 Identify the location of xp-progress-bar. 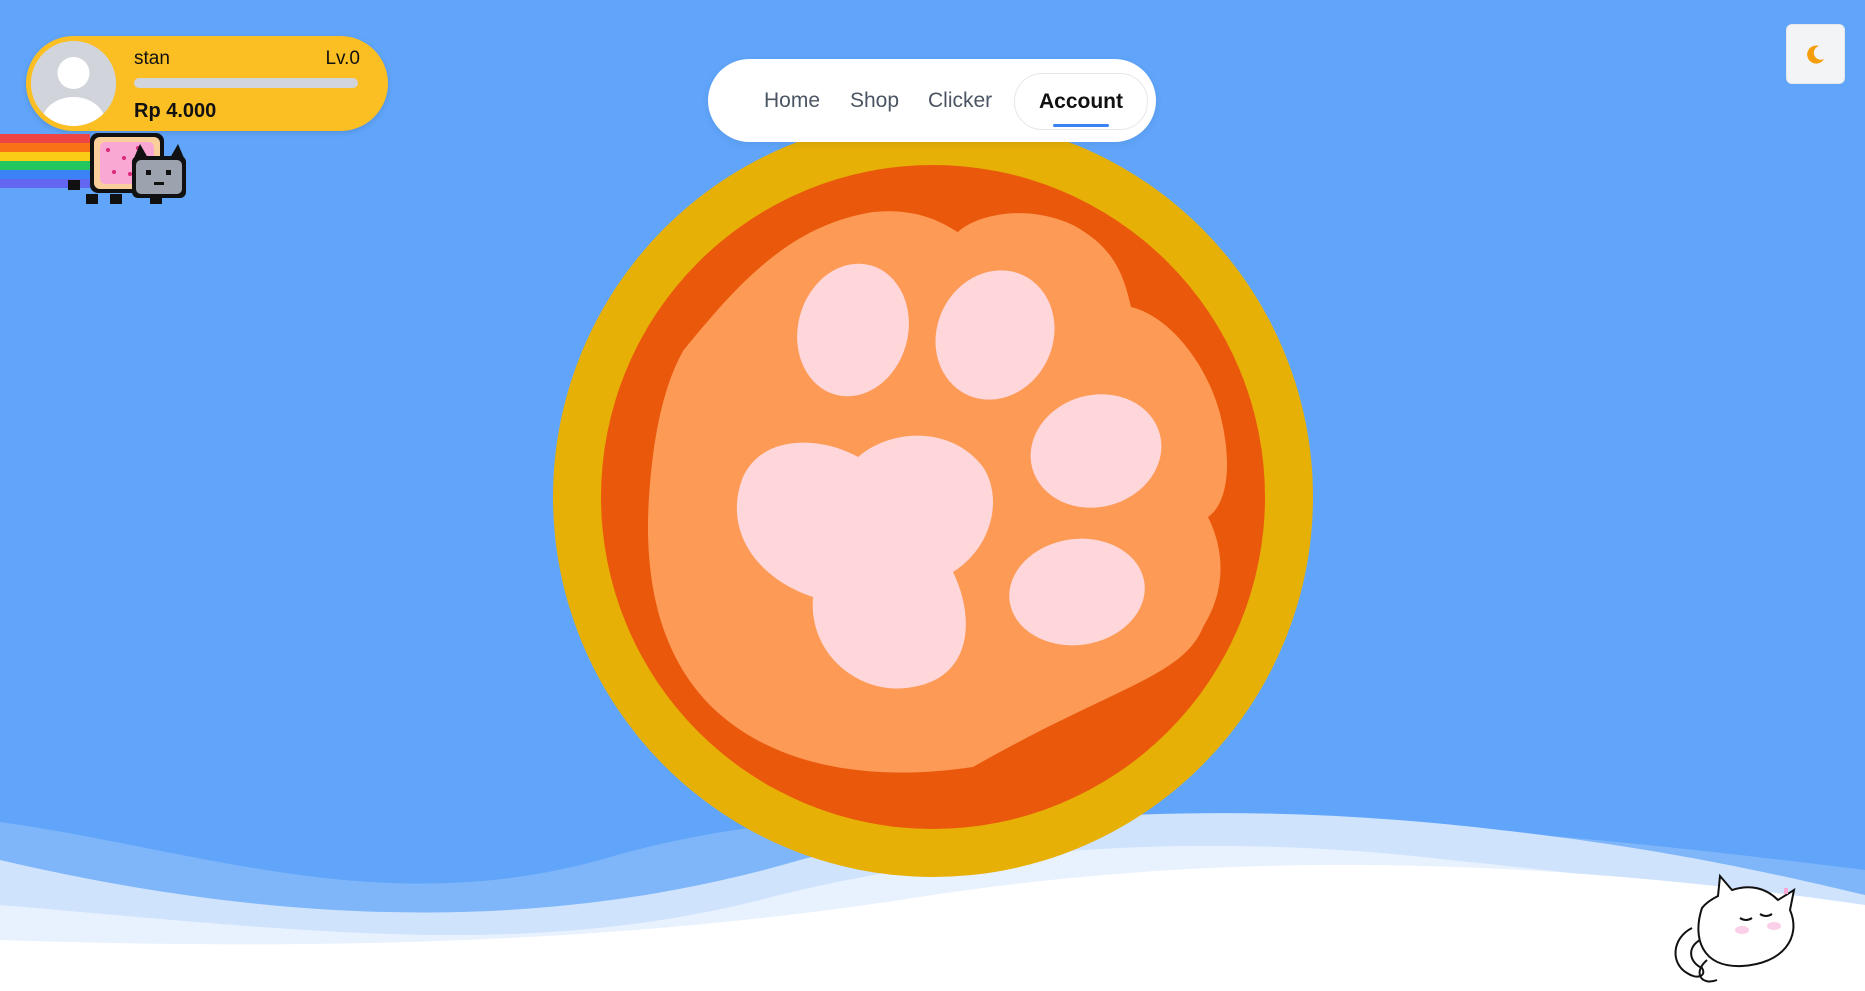
(246, 83).